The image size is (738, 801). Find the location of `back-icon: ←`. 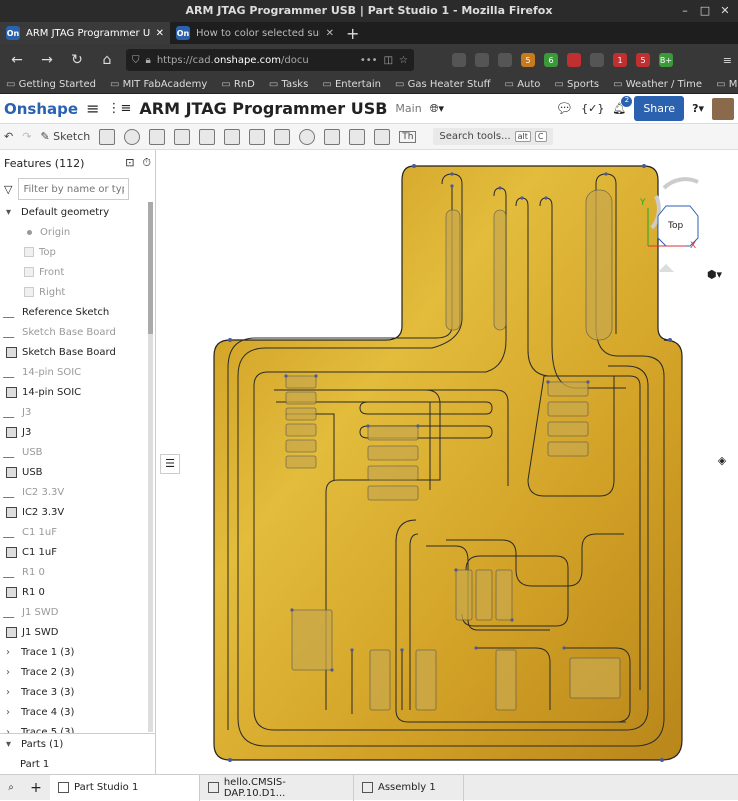

back-icon: ← is located at coordinates (17, 60).